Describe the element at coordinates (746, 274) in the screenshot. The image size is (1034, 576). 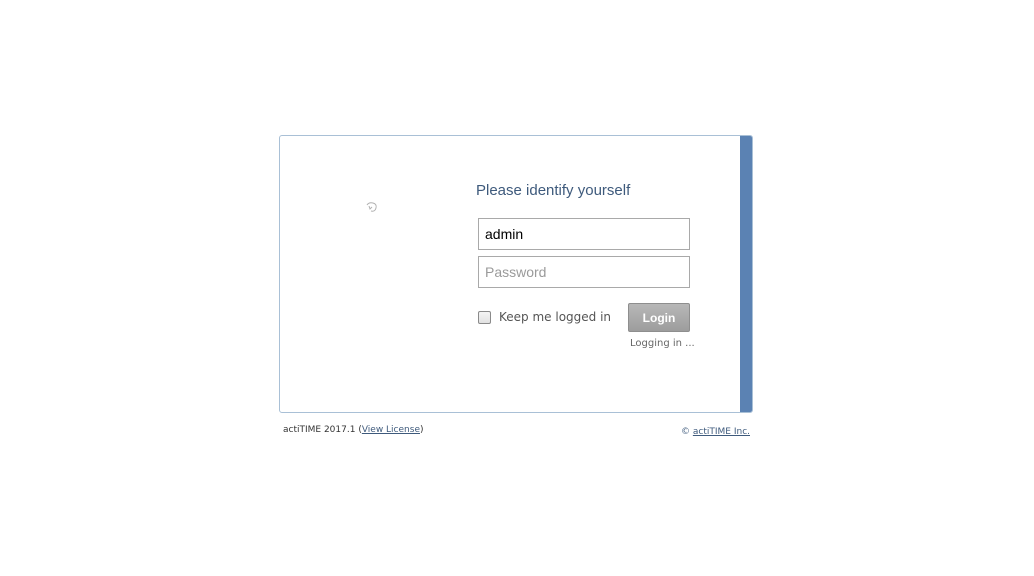
I see `panel-accent-bar` at that location.